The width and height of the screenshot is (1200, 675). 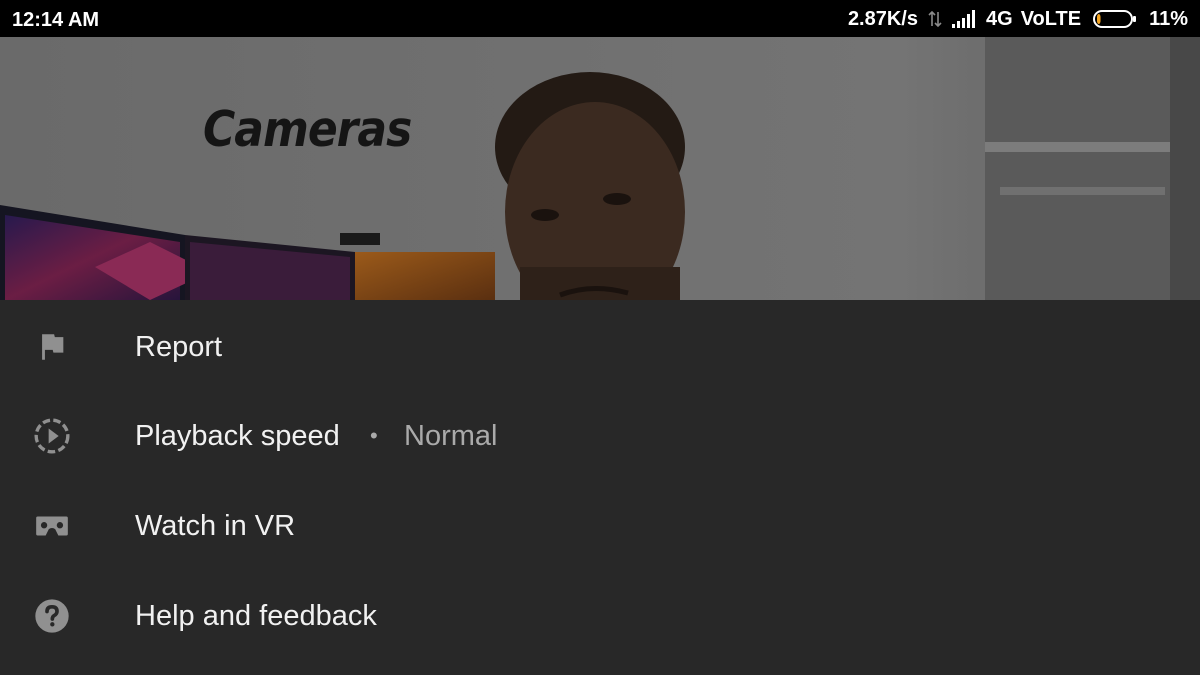 What do you see at coordinates (52, 526) in the screenshot?
I see `vr-headset-icon` at bounding box center [52, 526].